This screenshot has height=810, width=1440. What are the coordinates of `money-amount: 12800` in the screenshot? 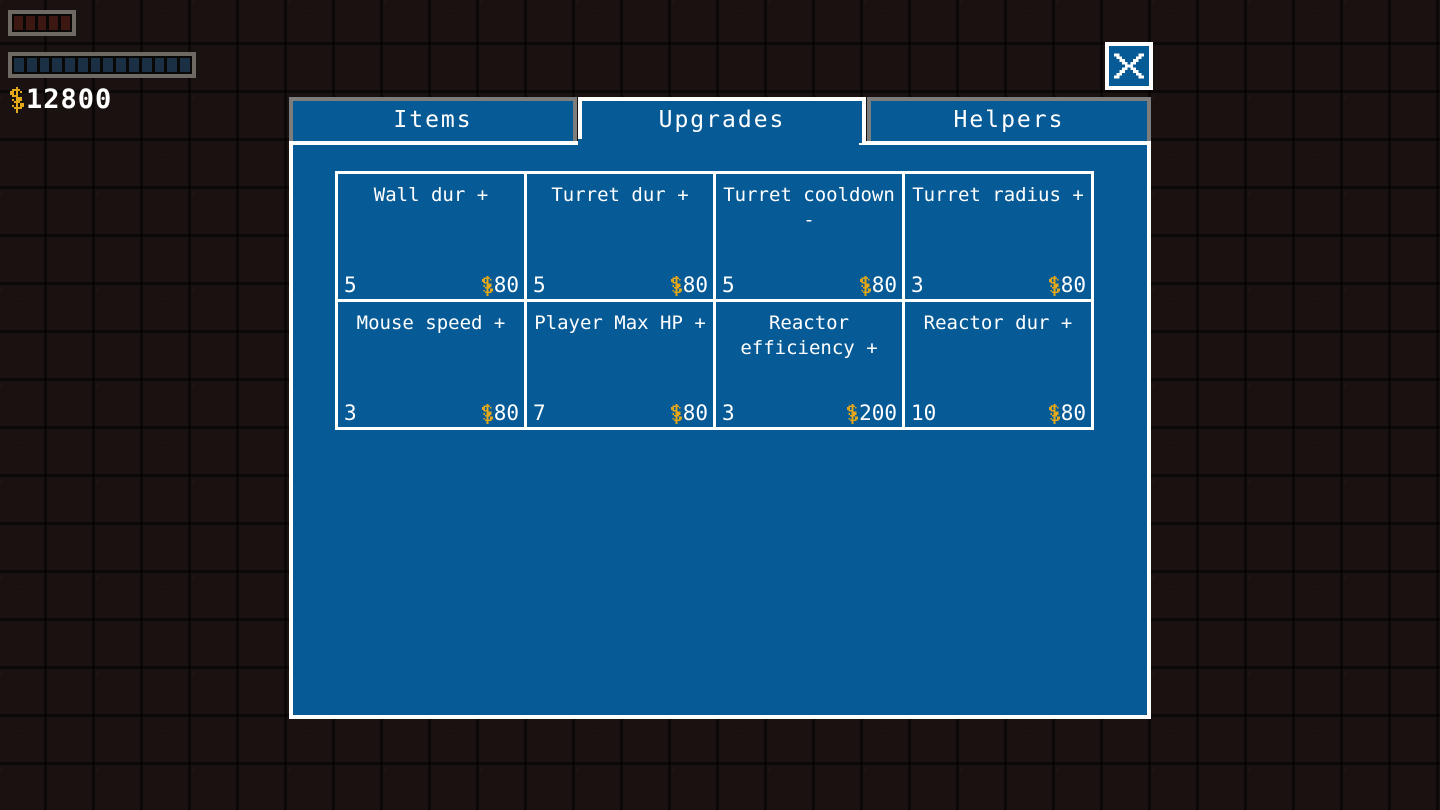 It's located at (69, 99).